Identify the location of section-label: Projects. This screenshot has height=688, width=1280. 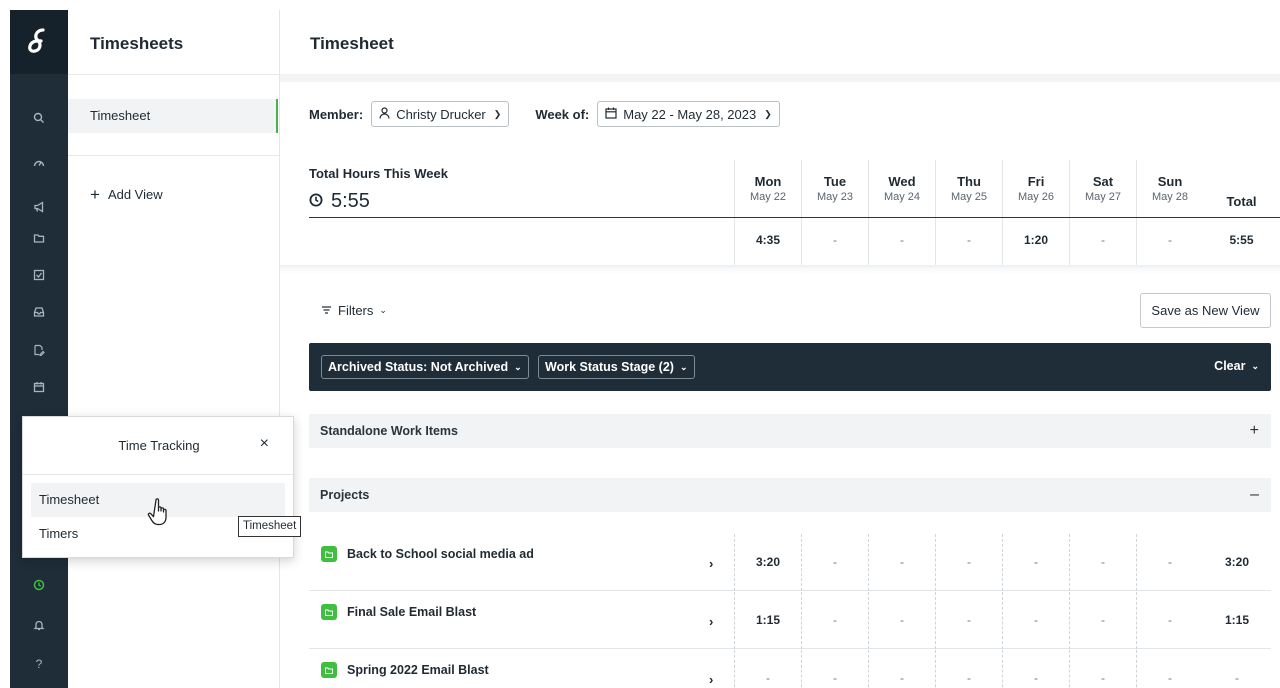
(345, 495).